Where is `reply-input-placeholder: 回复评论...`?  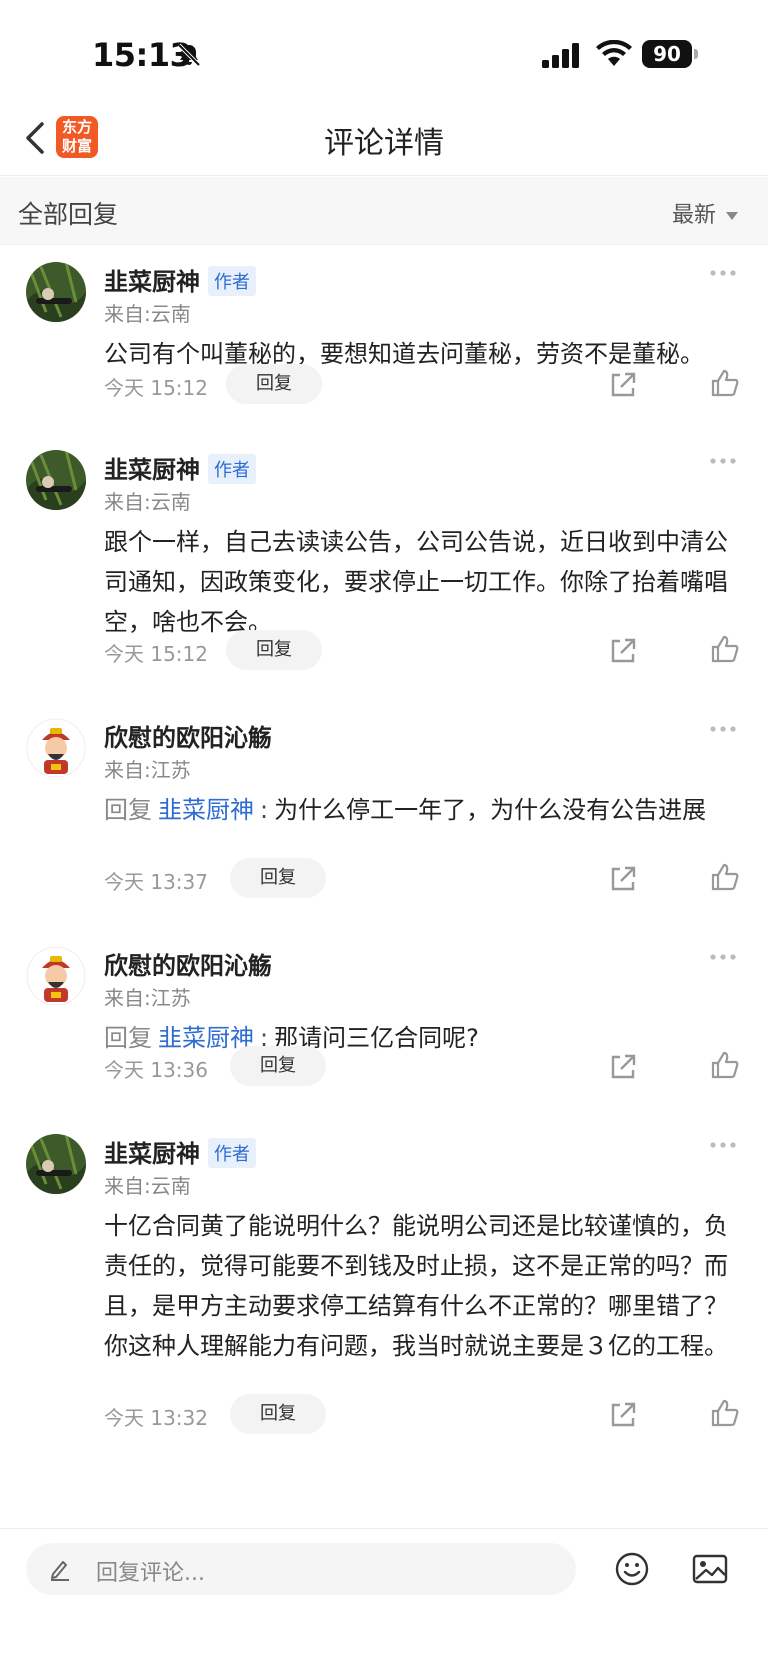
reply-input-placeholder: 回复评论... is located at coordinates (150, 1573).